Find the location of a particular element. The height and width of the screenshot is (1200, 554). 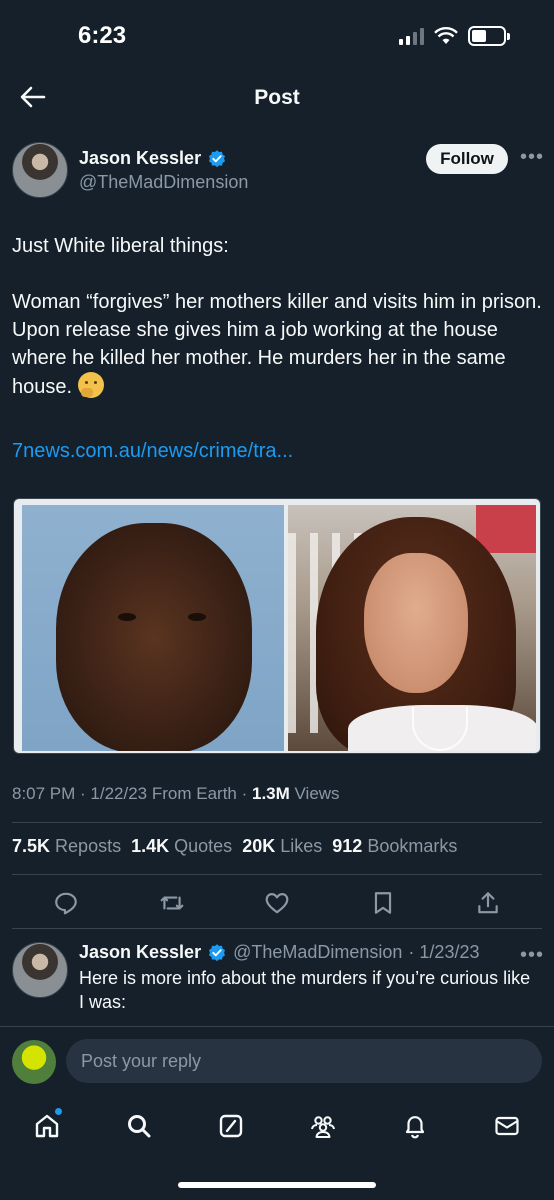

reply-date: · 1/23/23 is located at coordinates (444, 952).